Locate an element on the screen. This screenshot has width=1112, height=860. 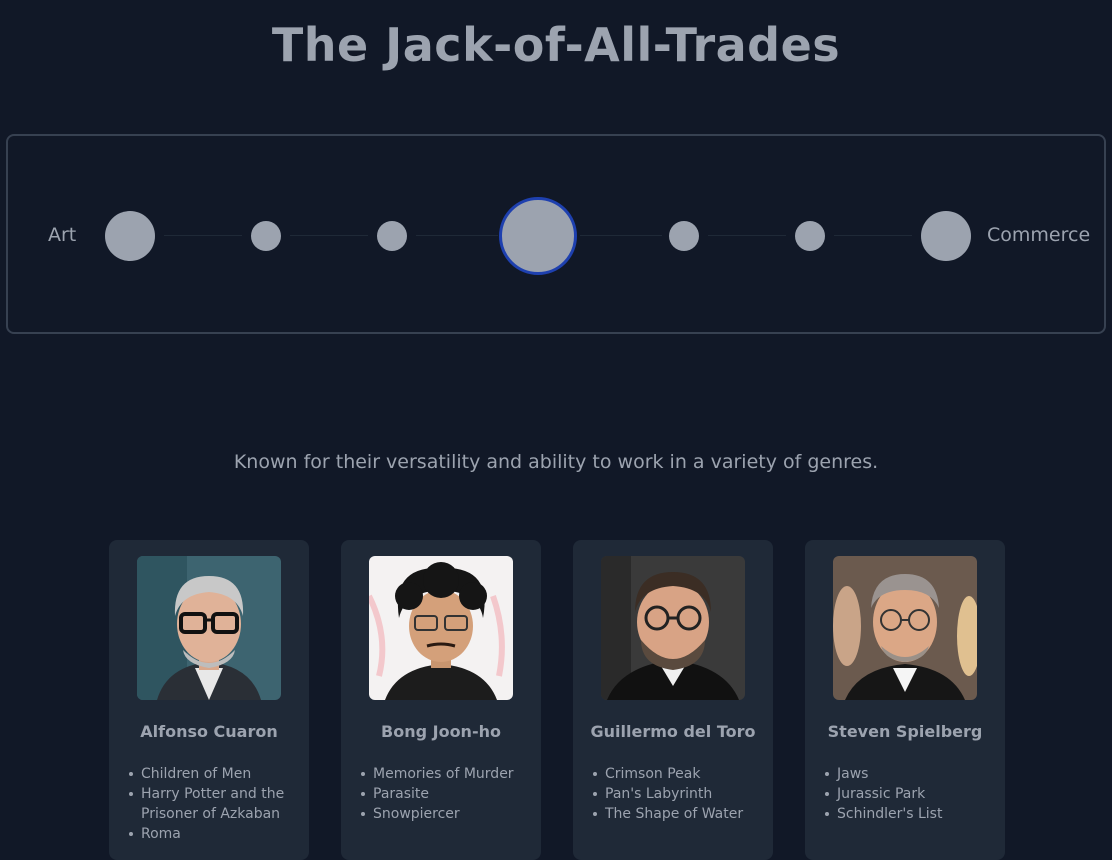
film-item: Harry Potter and the Prisoner of Azkaban is located at coordinates (212, 804).